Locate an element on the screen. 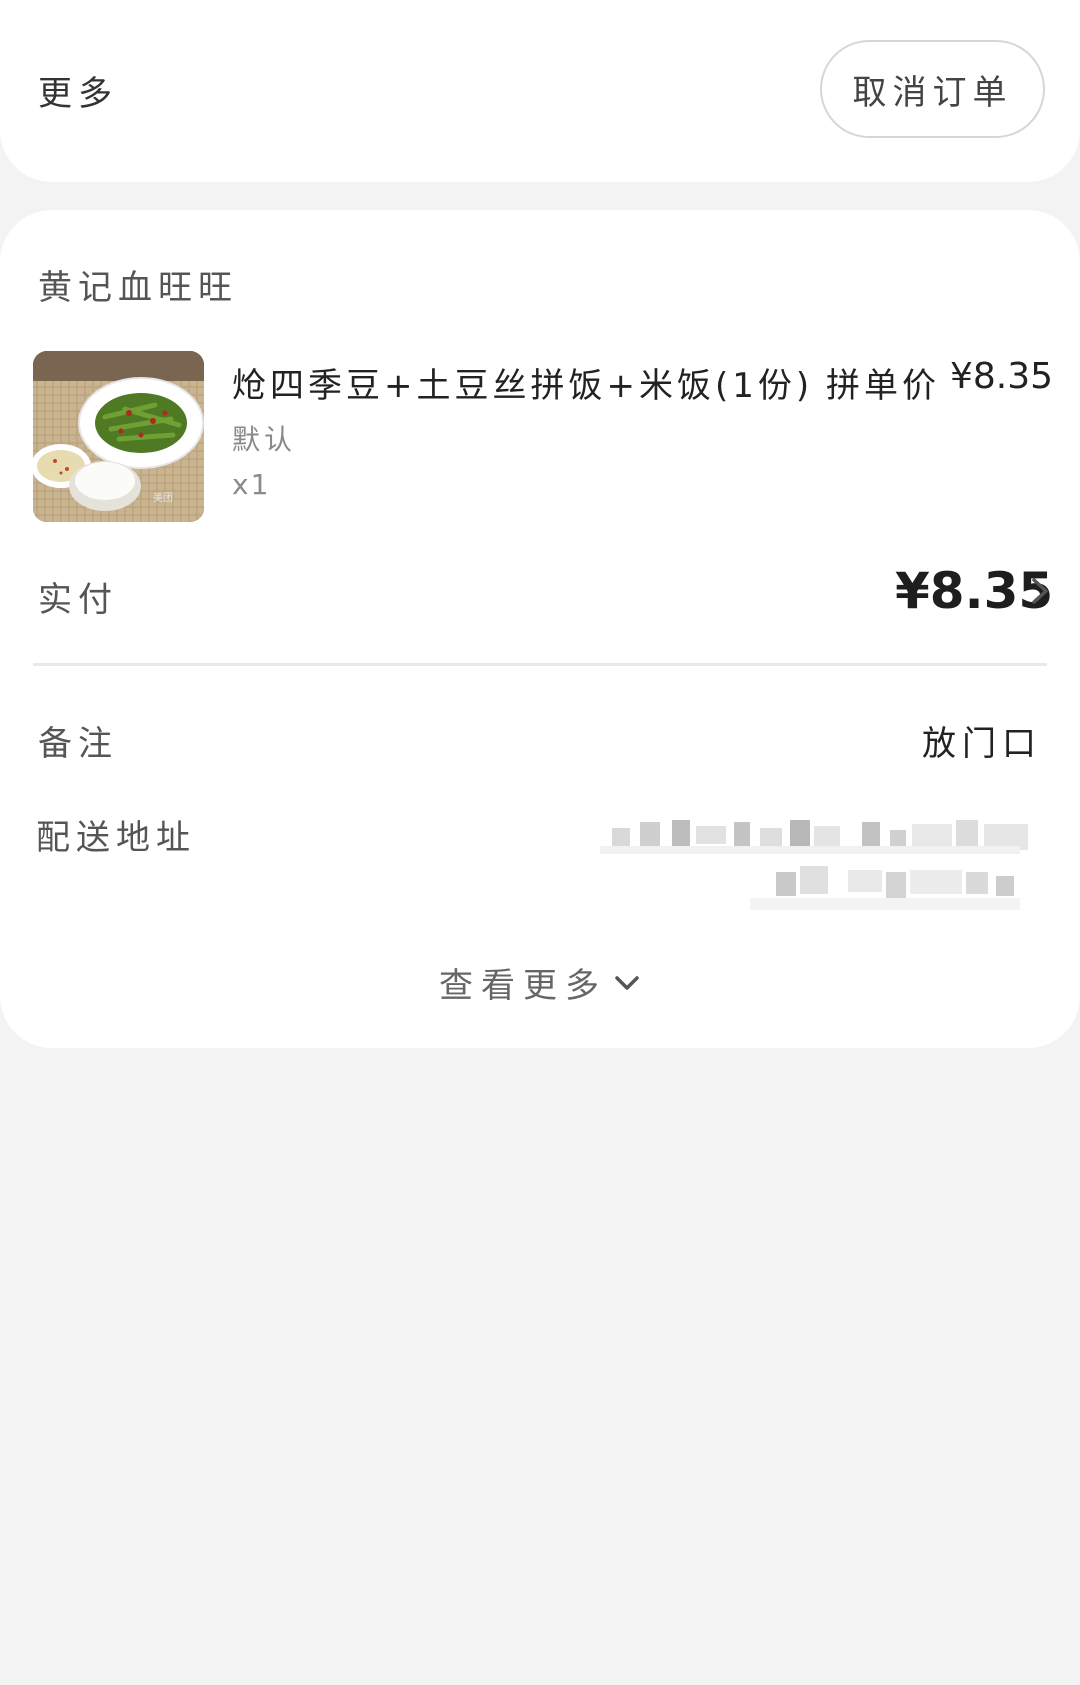  cancel-order-button: 取消订单 is located at coordinates (932, 89).